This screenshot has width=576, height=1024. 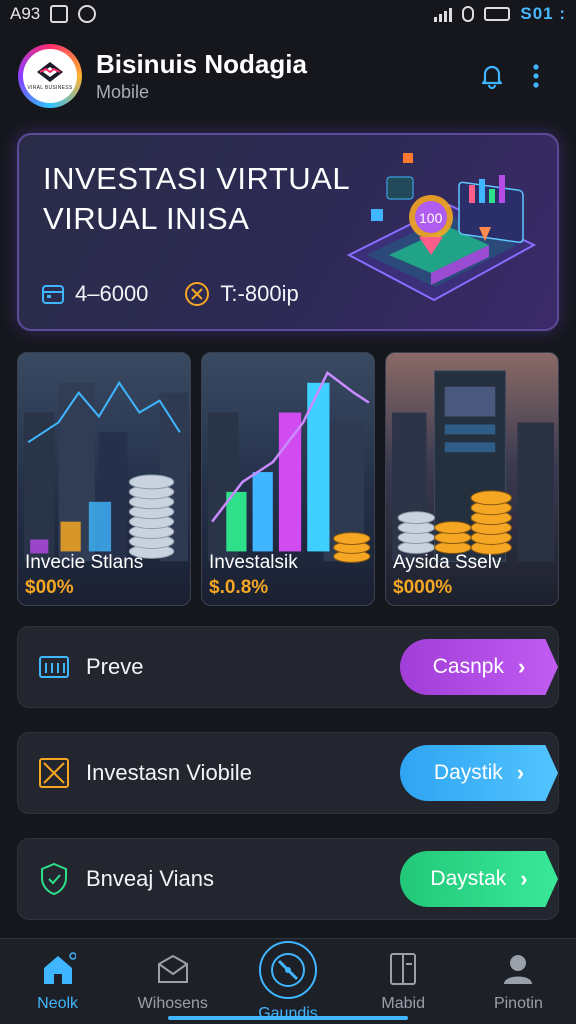 I want to click on target-icon, so click(x=197, y=294).